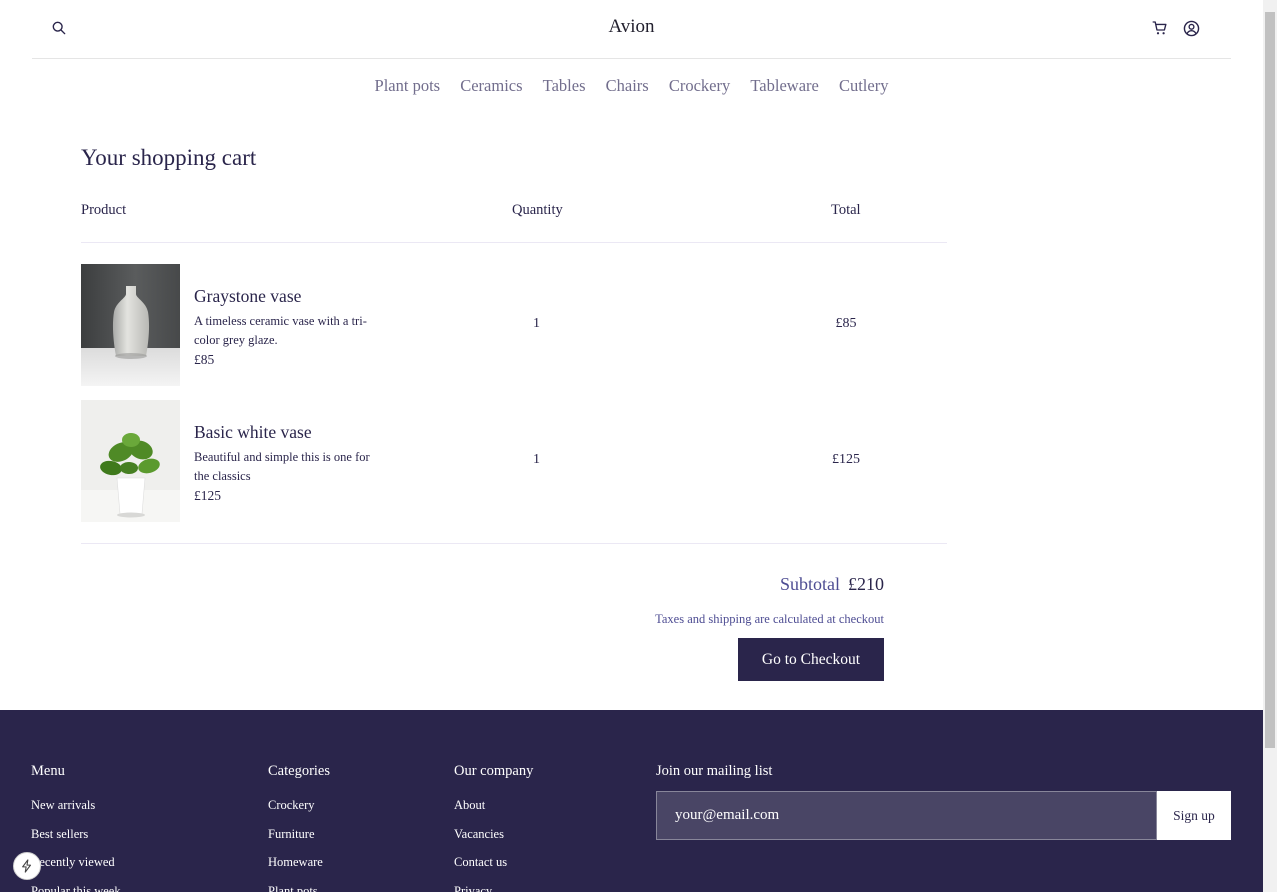 This screenshot has width=1277, height=892. I want to click on scrollbar-thumb, so click(1270, 380).